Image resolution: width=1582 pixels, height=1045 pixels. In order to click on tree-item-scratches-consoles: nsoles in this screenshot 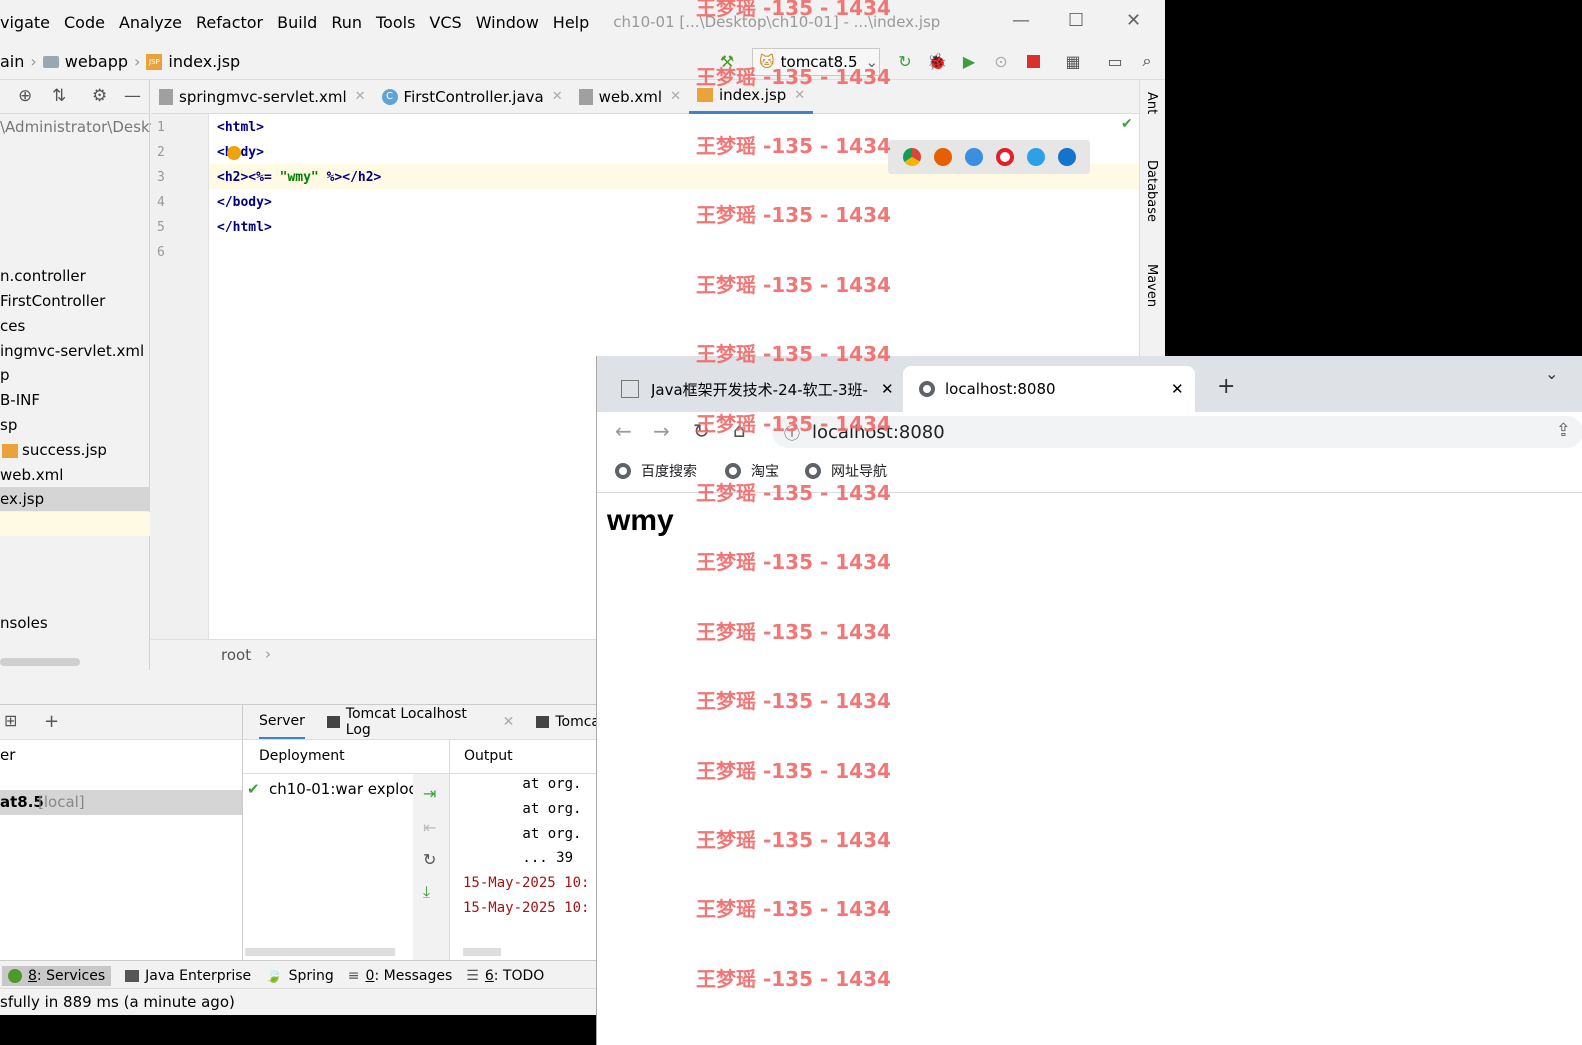, I will do `click(24, 623)`.